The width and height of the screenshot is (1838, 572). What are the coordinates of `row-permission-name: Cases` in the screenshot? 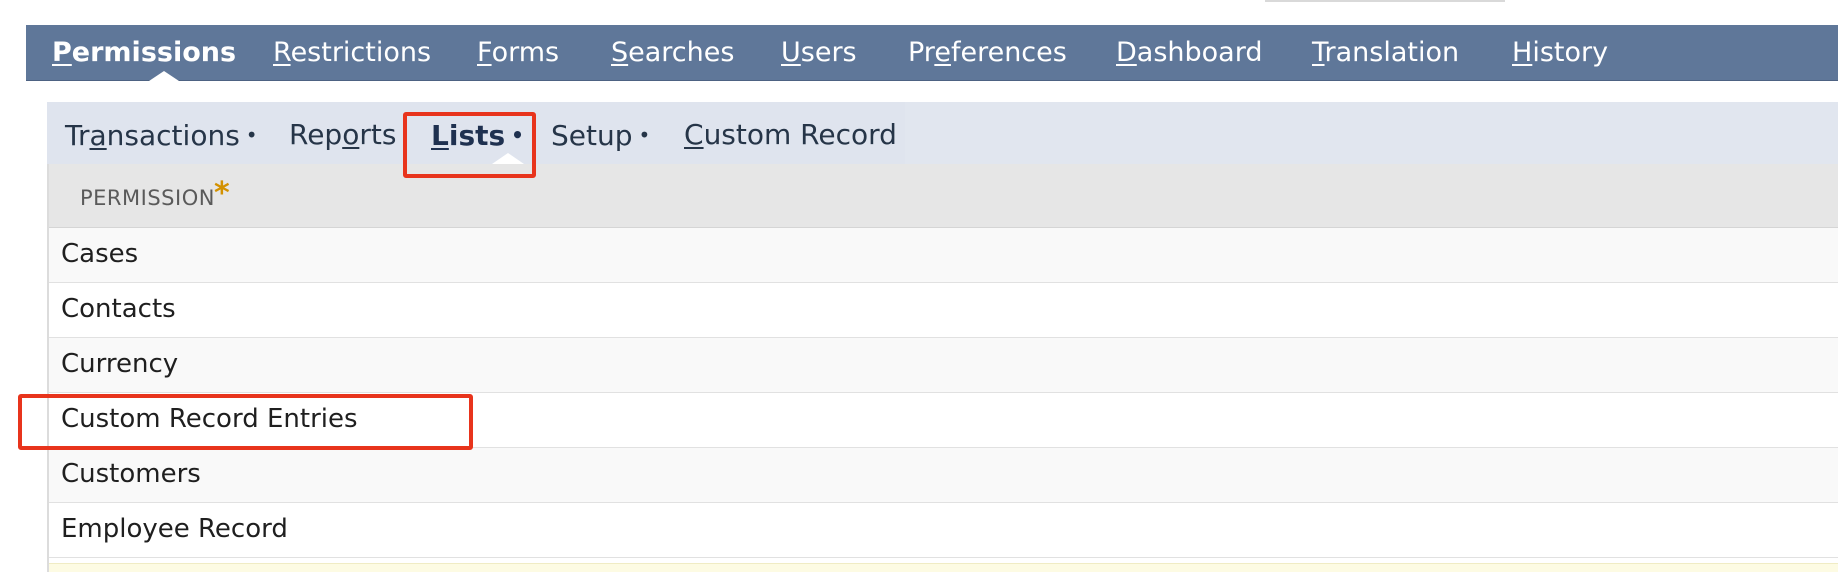 It's located at (100, 254).